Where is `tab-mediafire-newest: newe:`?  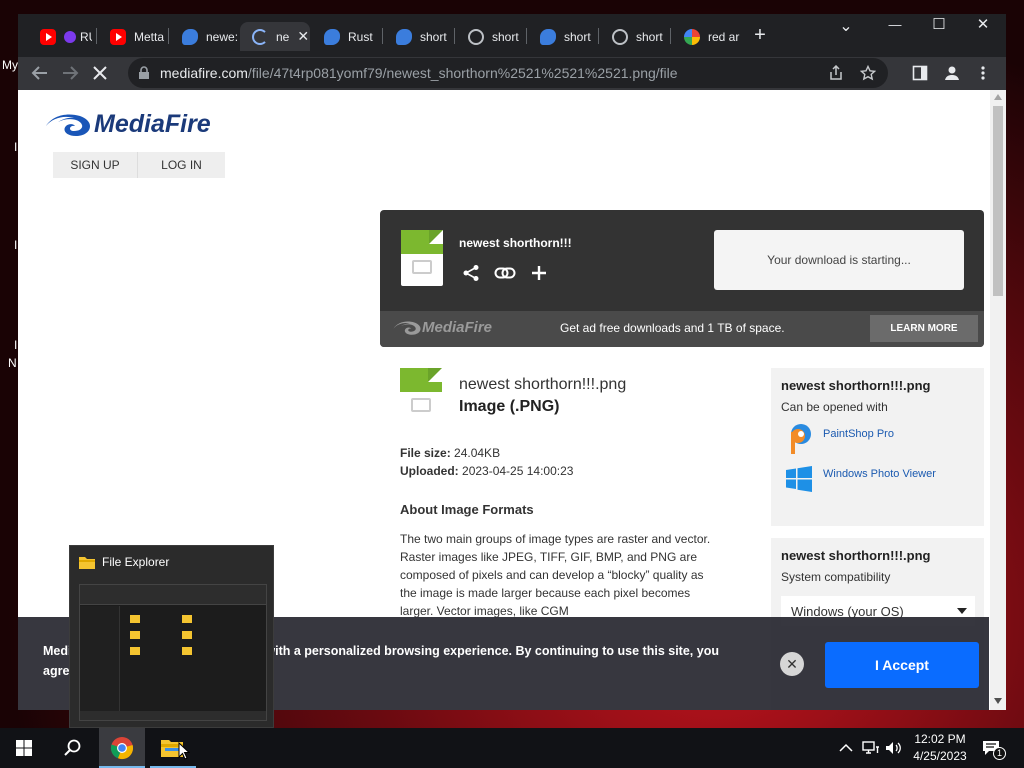
tab-mediafire-newest: newe: is located at coordinates (204, 36).